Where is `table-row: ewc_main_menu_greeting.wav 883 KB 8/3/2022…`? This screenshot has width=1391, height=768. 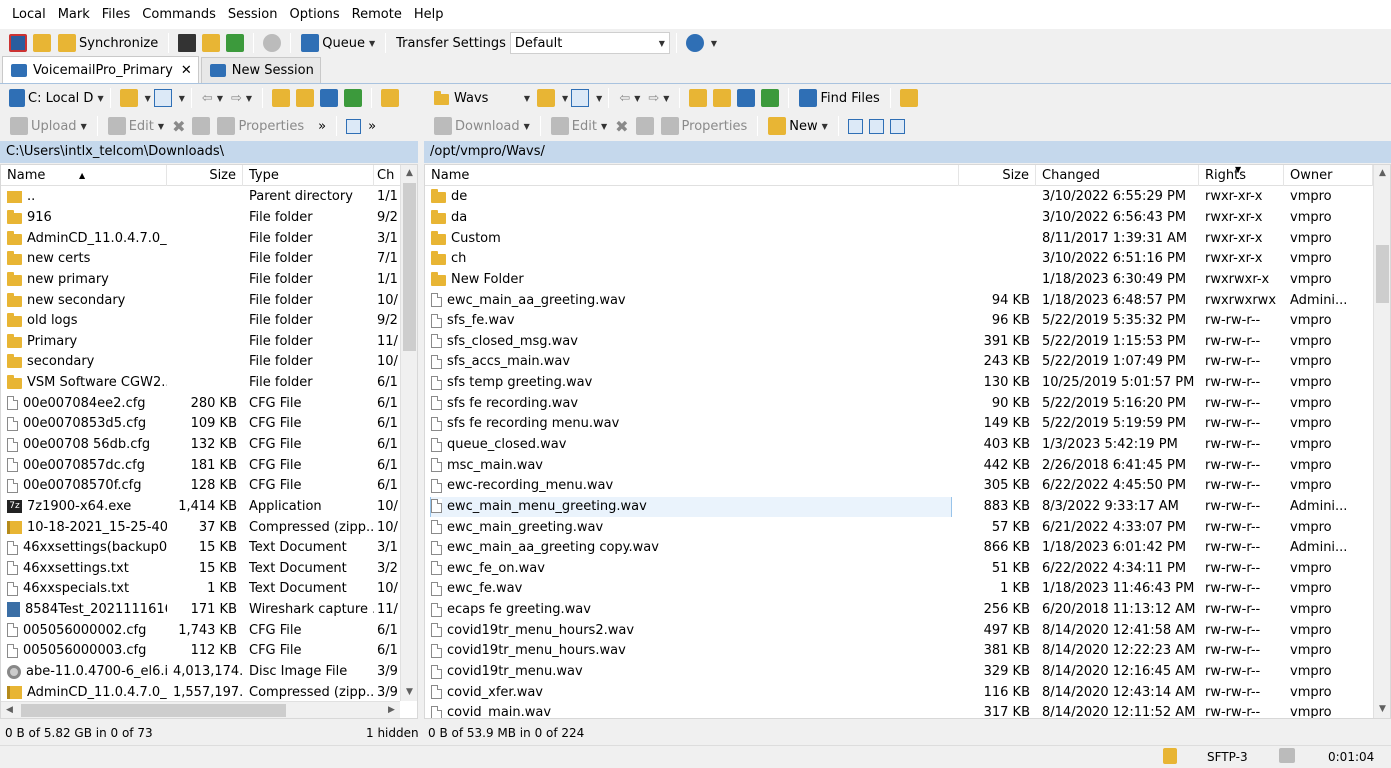
table-row: ewc_main_menu_greeting.wav 883 KB 8/3/2022… is located at coordinates (899, 507).